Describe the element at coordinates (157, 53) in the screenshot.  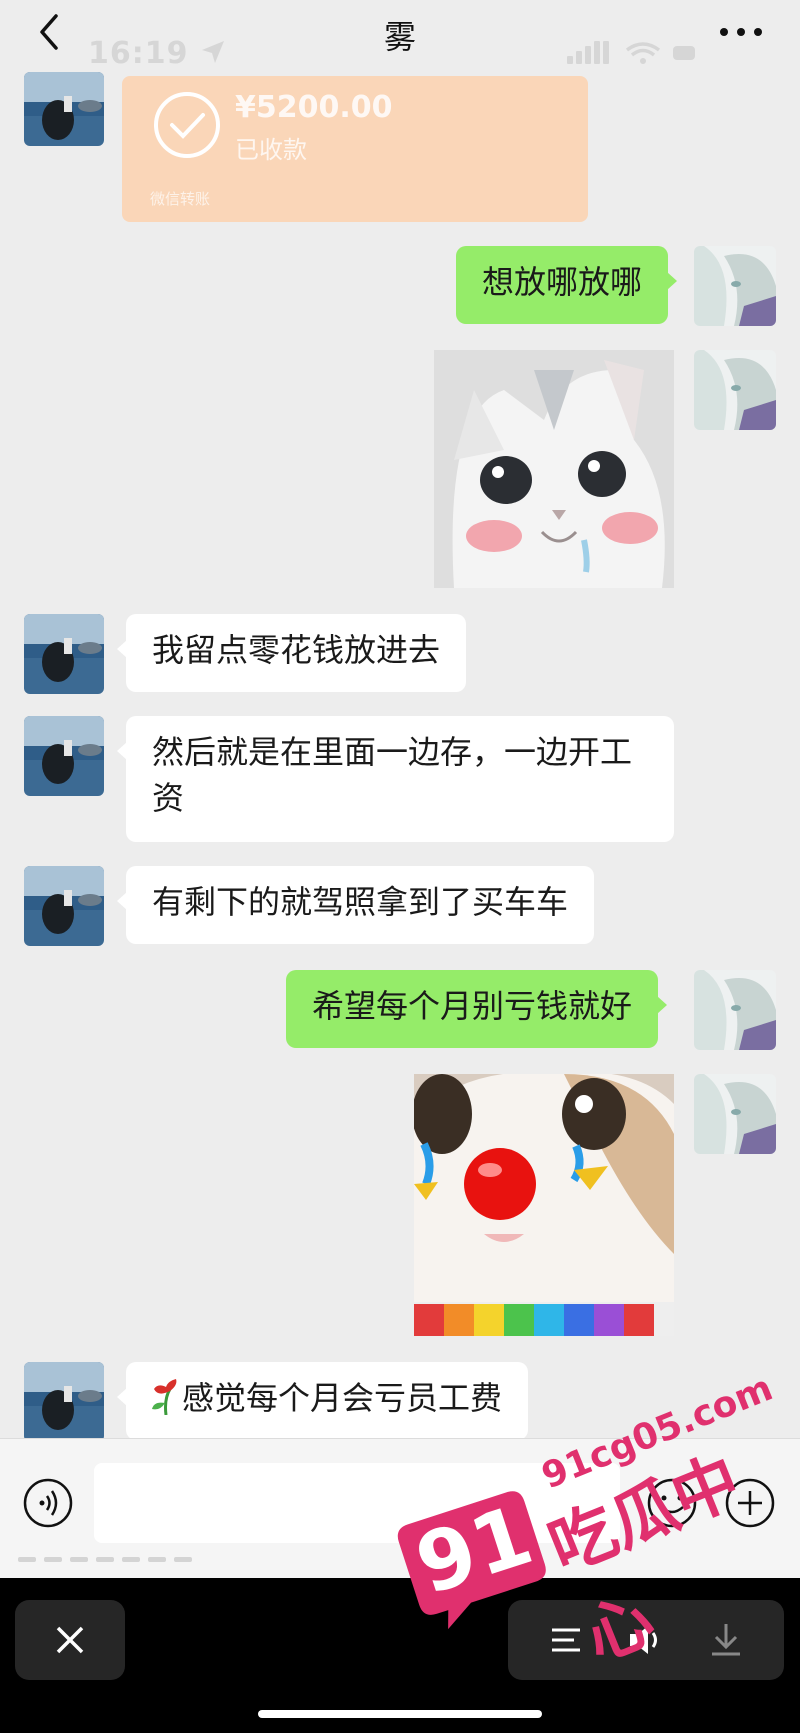
I see `status-time: 16:19` at that location.